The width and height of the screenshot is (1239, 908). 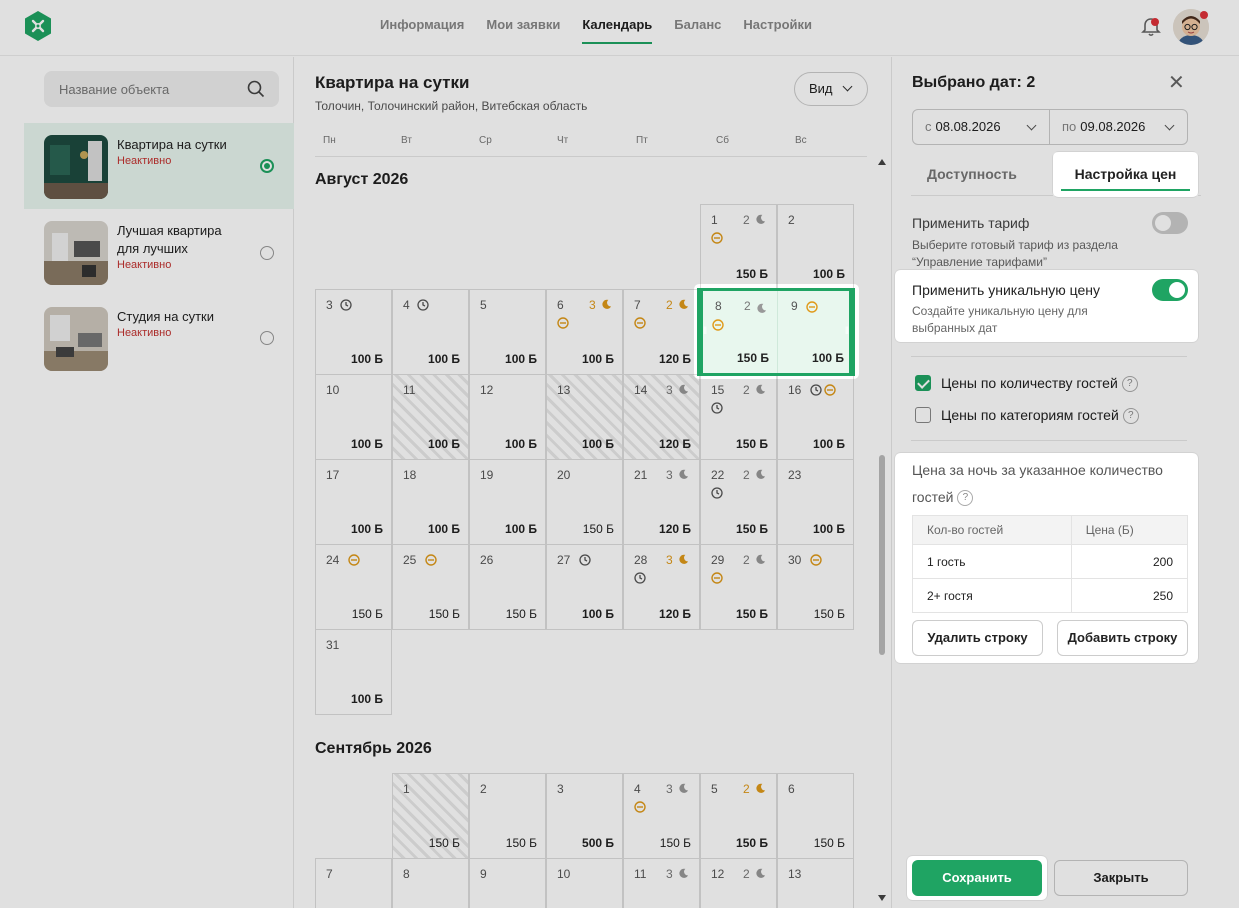 What do you see at coordinates (661, 883) in the screenshot?
I see `calendar-day: 11 3` at bounding box center [661, 883].